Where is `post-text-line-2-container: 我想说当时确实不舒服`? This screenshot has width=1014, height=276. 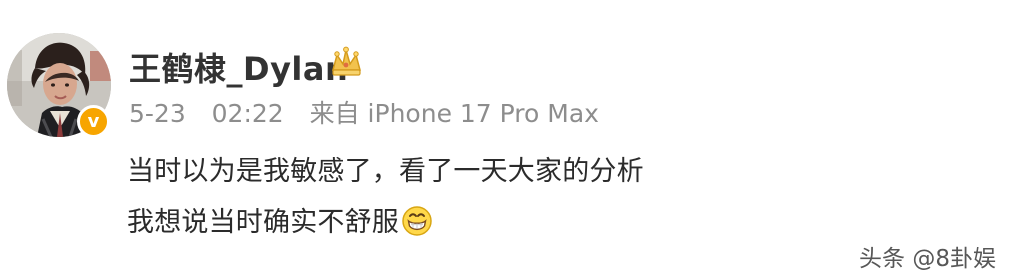 post-text-line-2-container: 我想说当时确实不舒服 is located at coordinates (280, 219).